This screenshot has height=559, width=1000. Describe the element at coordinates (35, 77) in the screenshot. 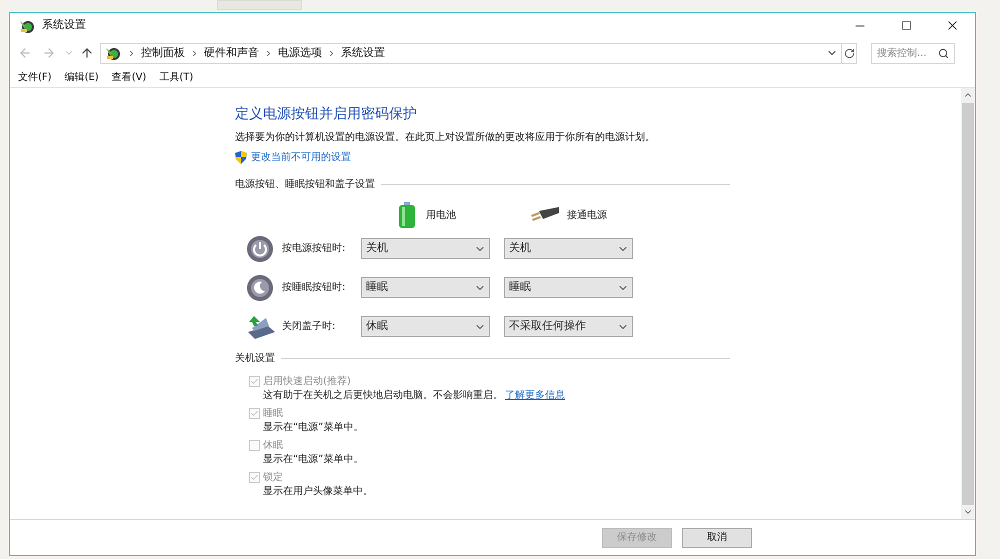

I see `menu-item: 文件(F)` at that location.